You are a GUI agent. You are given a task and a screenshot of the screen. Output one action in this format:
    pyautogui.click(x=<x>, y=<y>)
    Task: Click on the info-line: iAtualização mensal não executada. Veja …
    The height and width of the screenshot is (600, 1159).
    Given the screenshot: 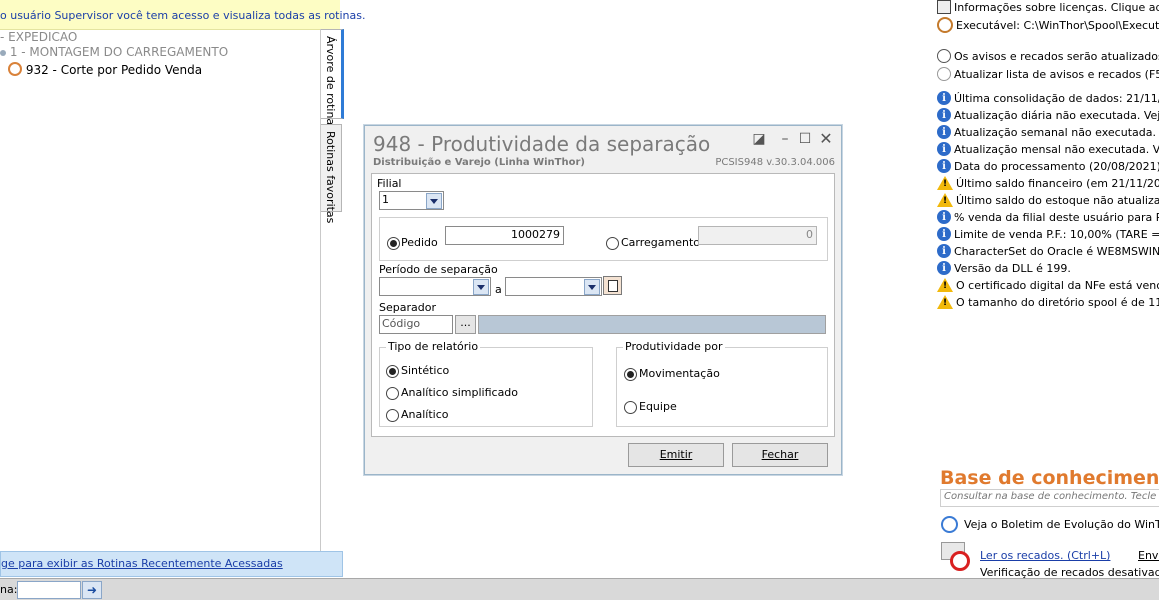 What is the action you would take?
    pyautogui.click(x=1048, y=149)
    